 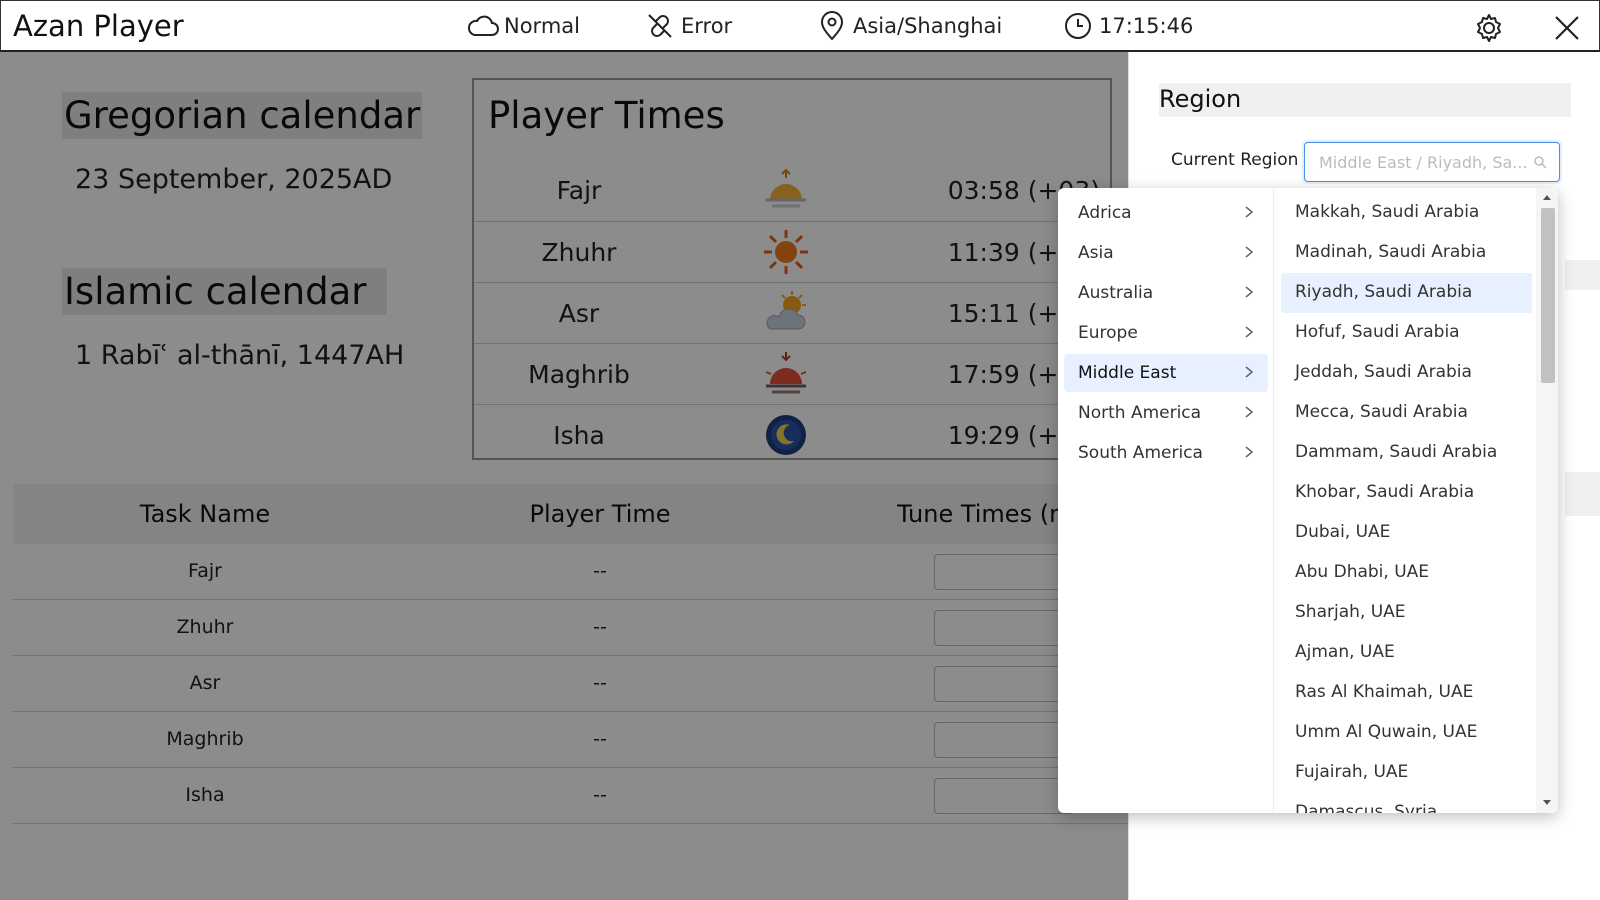 What do you see at coordinates (1078, 26) in the screenshot?
I see `clock-icon` at bounding box center [1078, 26].